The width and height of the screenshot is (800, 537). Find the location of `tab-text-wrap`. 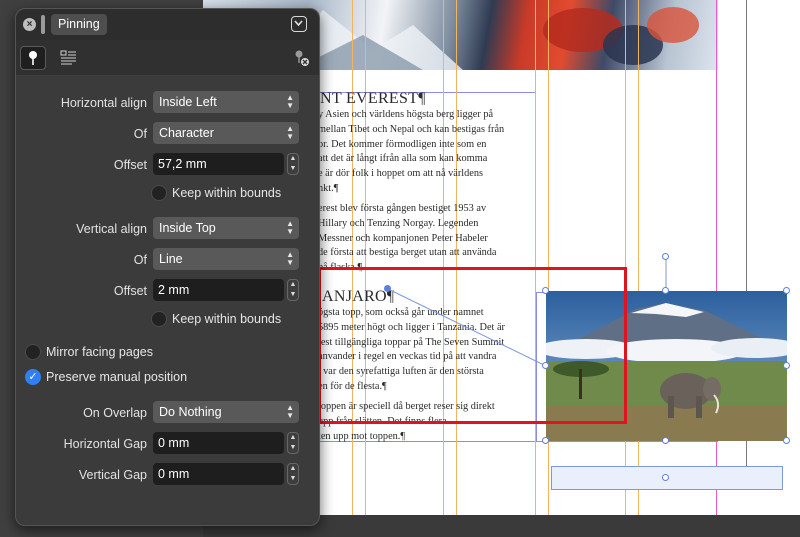

tab-text-wrap is located at coordinates (69, 58).